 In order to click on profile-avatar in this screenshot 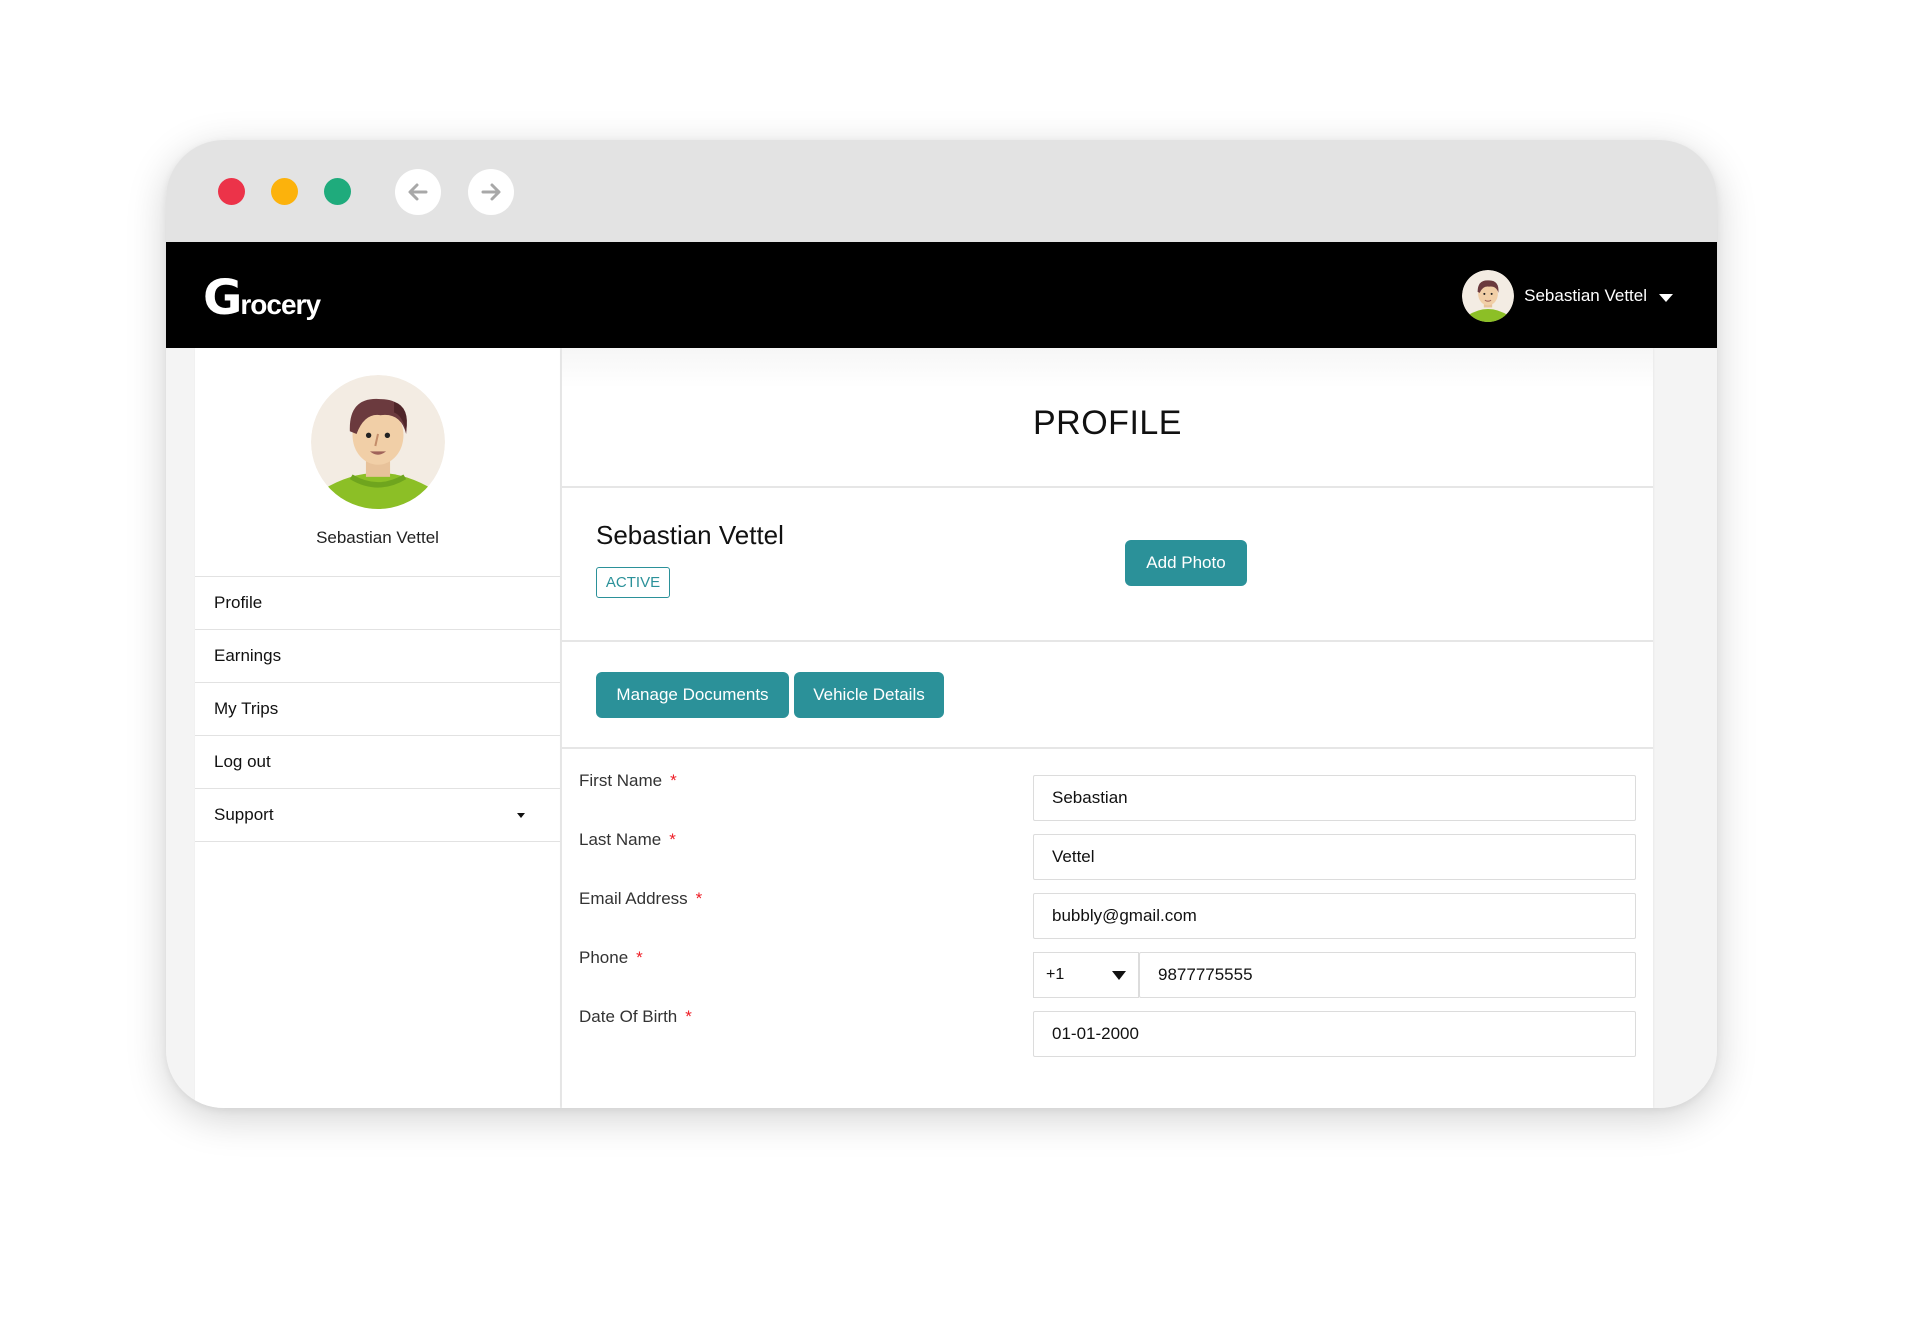, I will do `click(378, 442)`.